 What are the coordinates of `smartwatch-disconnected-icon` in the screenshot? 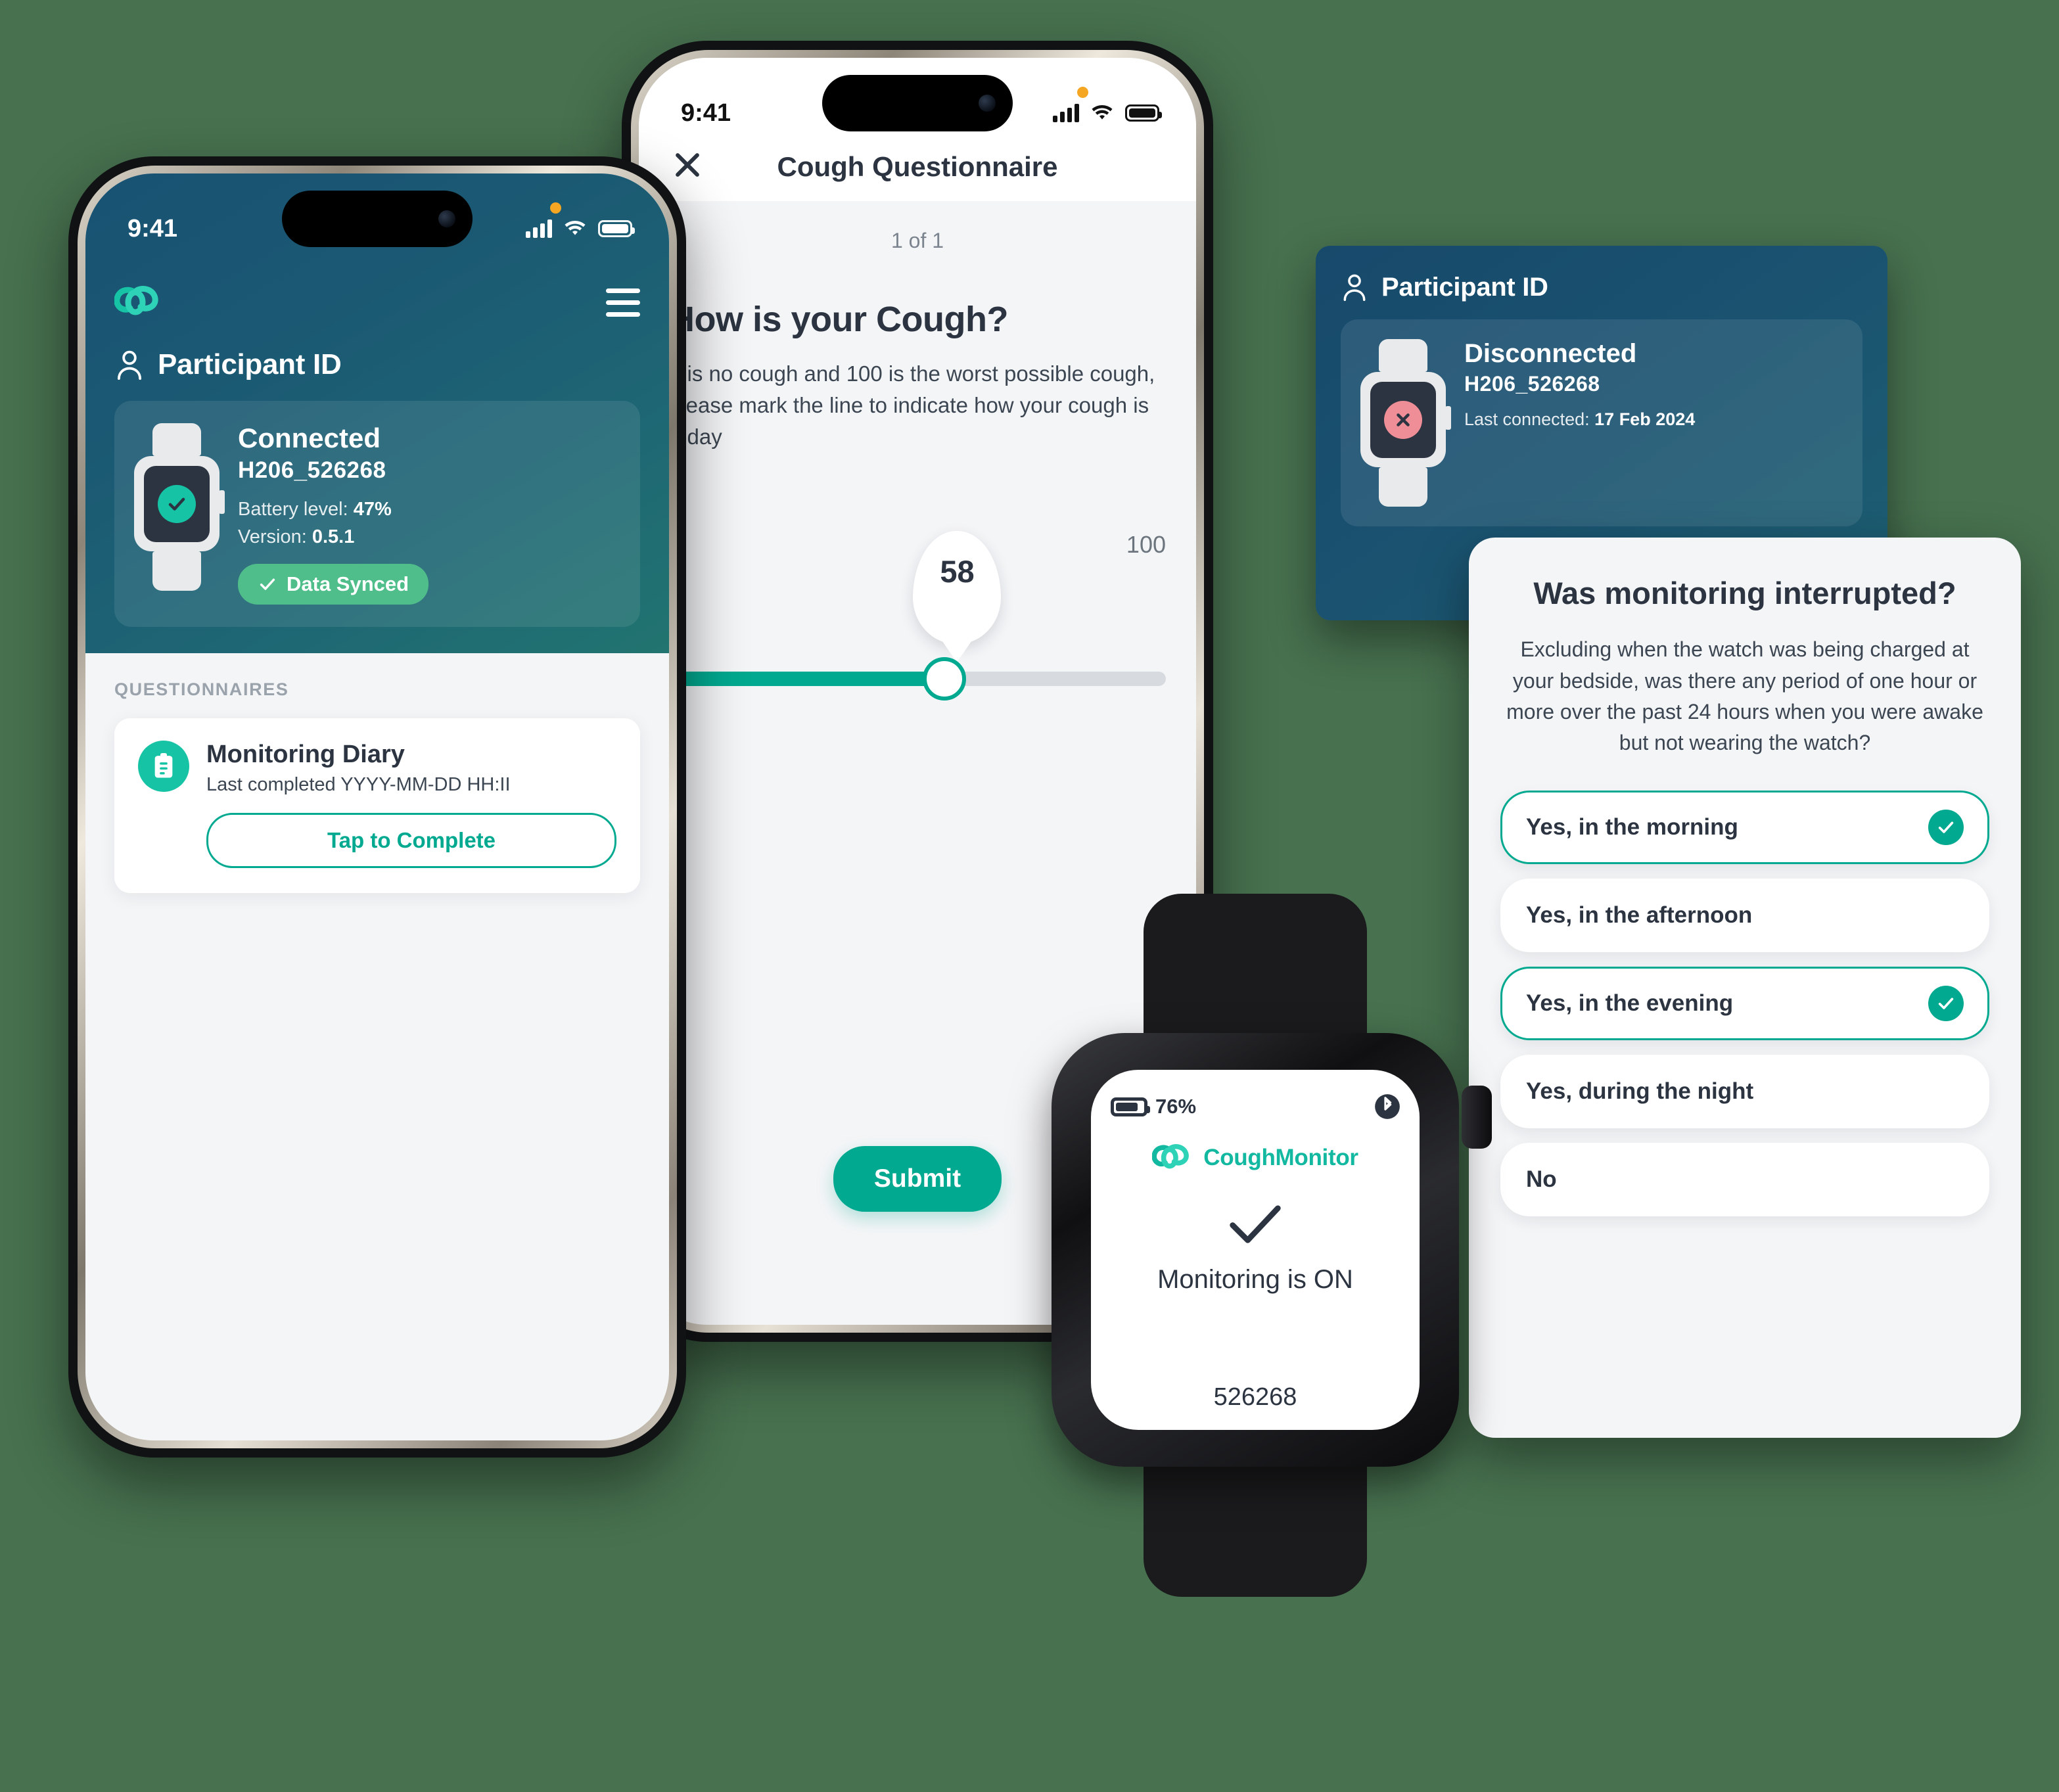 It's located at (1405, 423).